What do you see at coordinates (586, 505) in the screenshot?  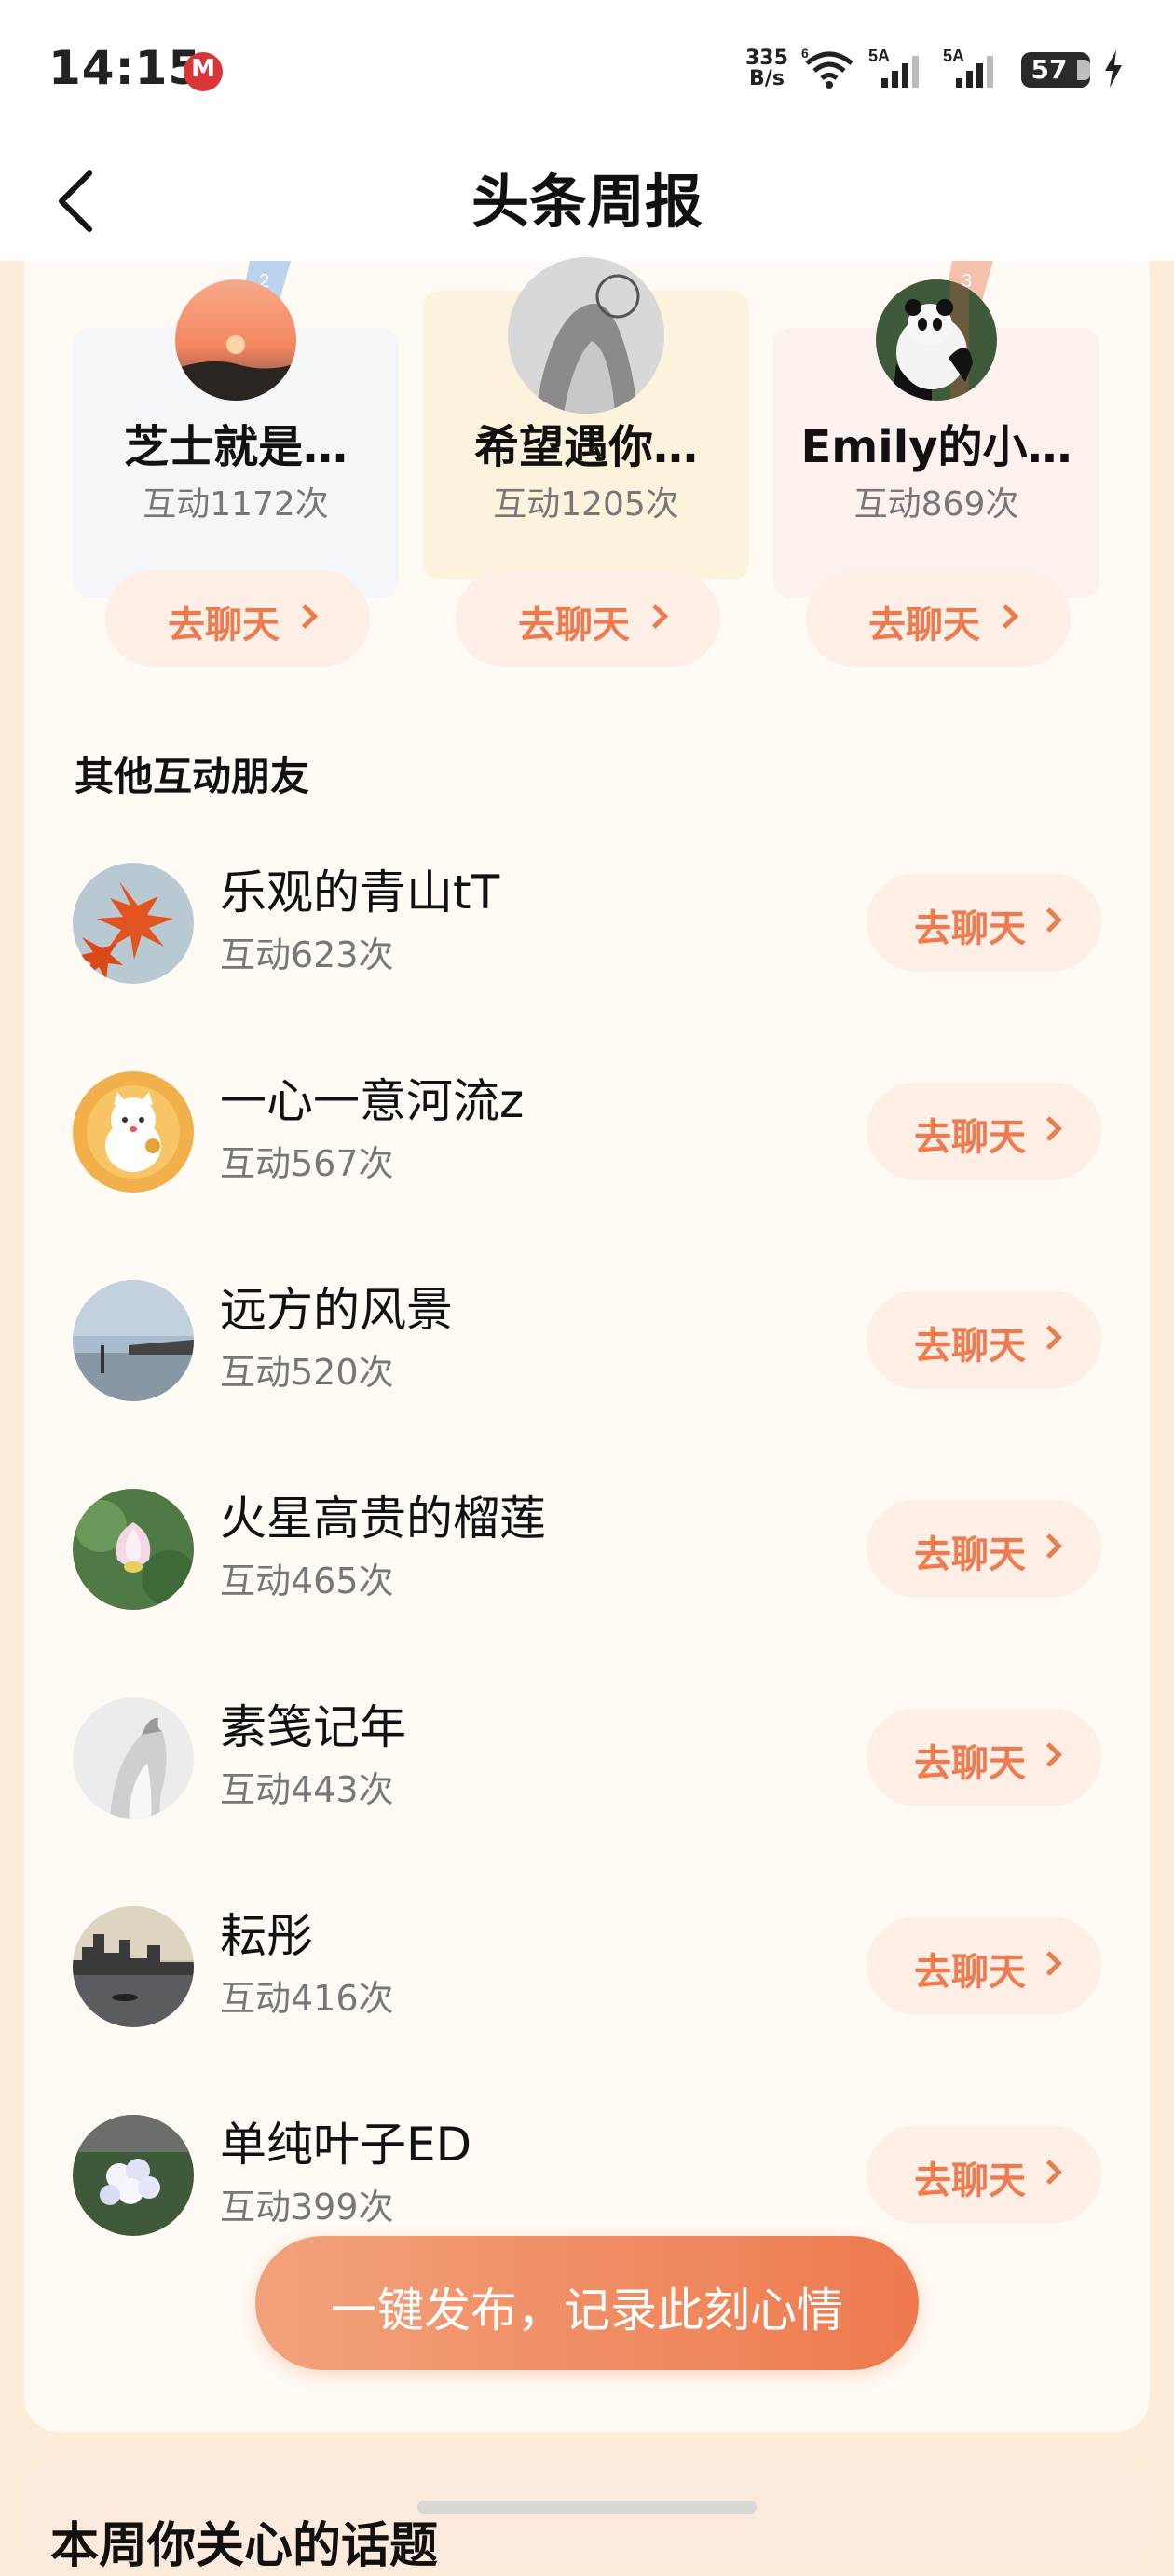 I see `interaction-count: 互动1205次` at bounding box center [586, 505].